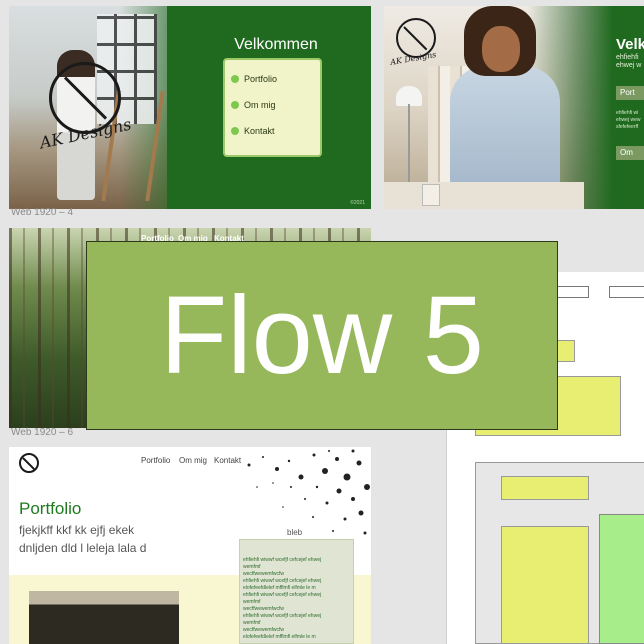  Describe the element at coordinates (484, 195) in the screenshot. I see `work-table` at that location.